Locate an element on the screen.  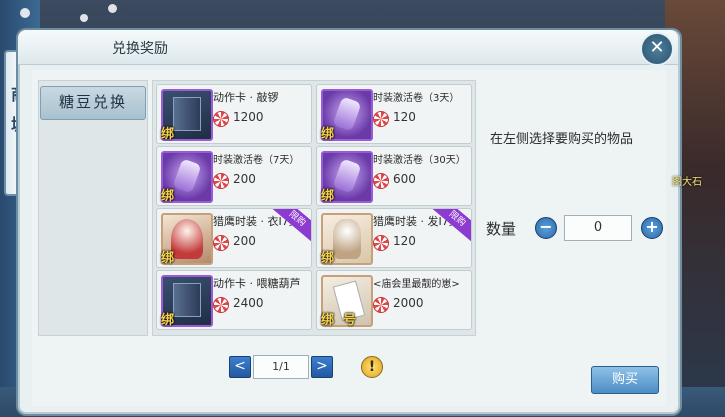
item-price: 600 is located at coordinates (404, 179).